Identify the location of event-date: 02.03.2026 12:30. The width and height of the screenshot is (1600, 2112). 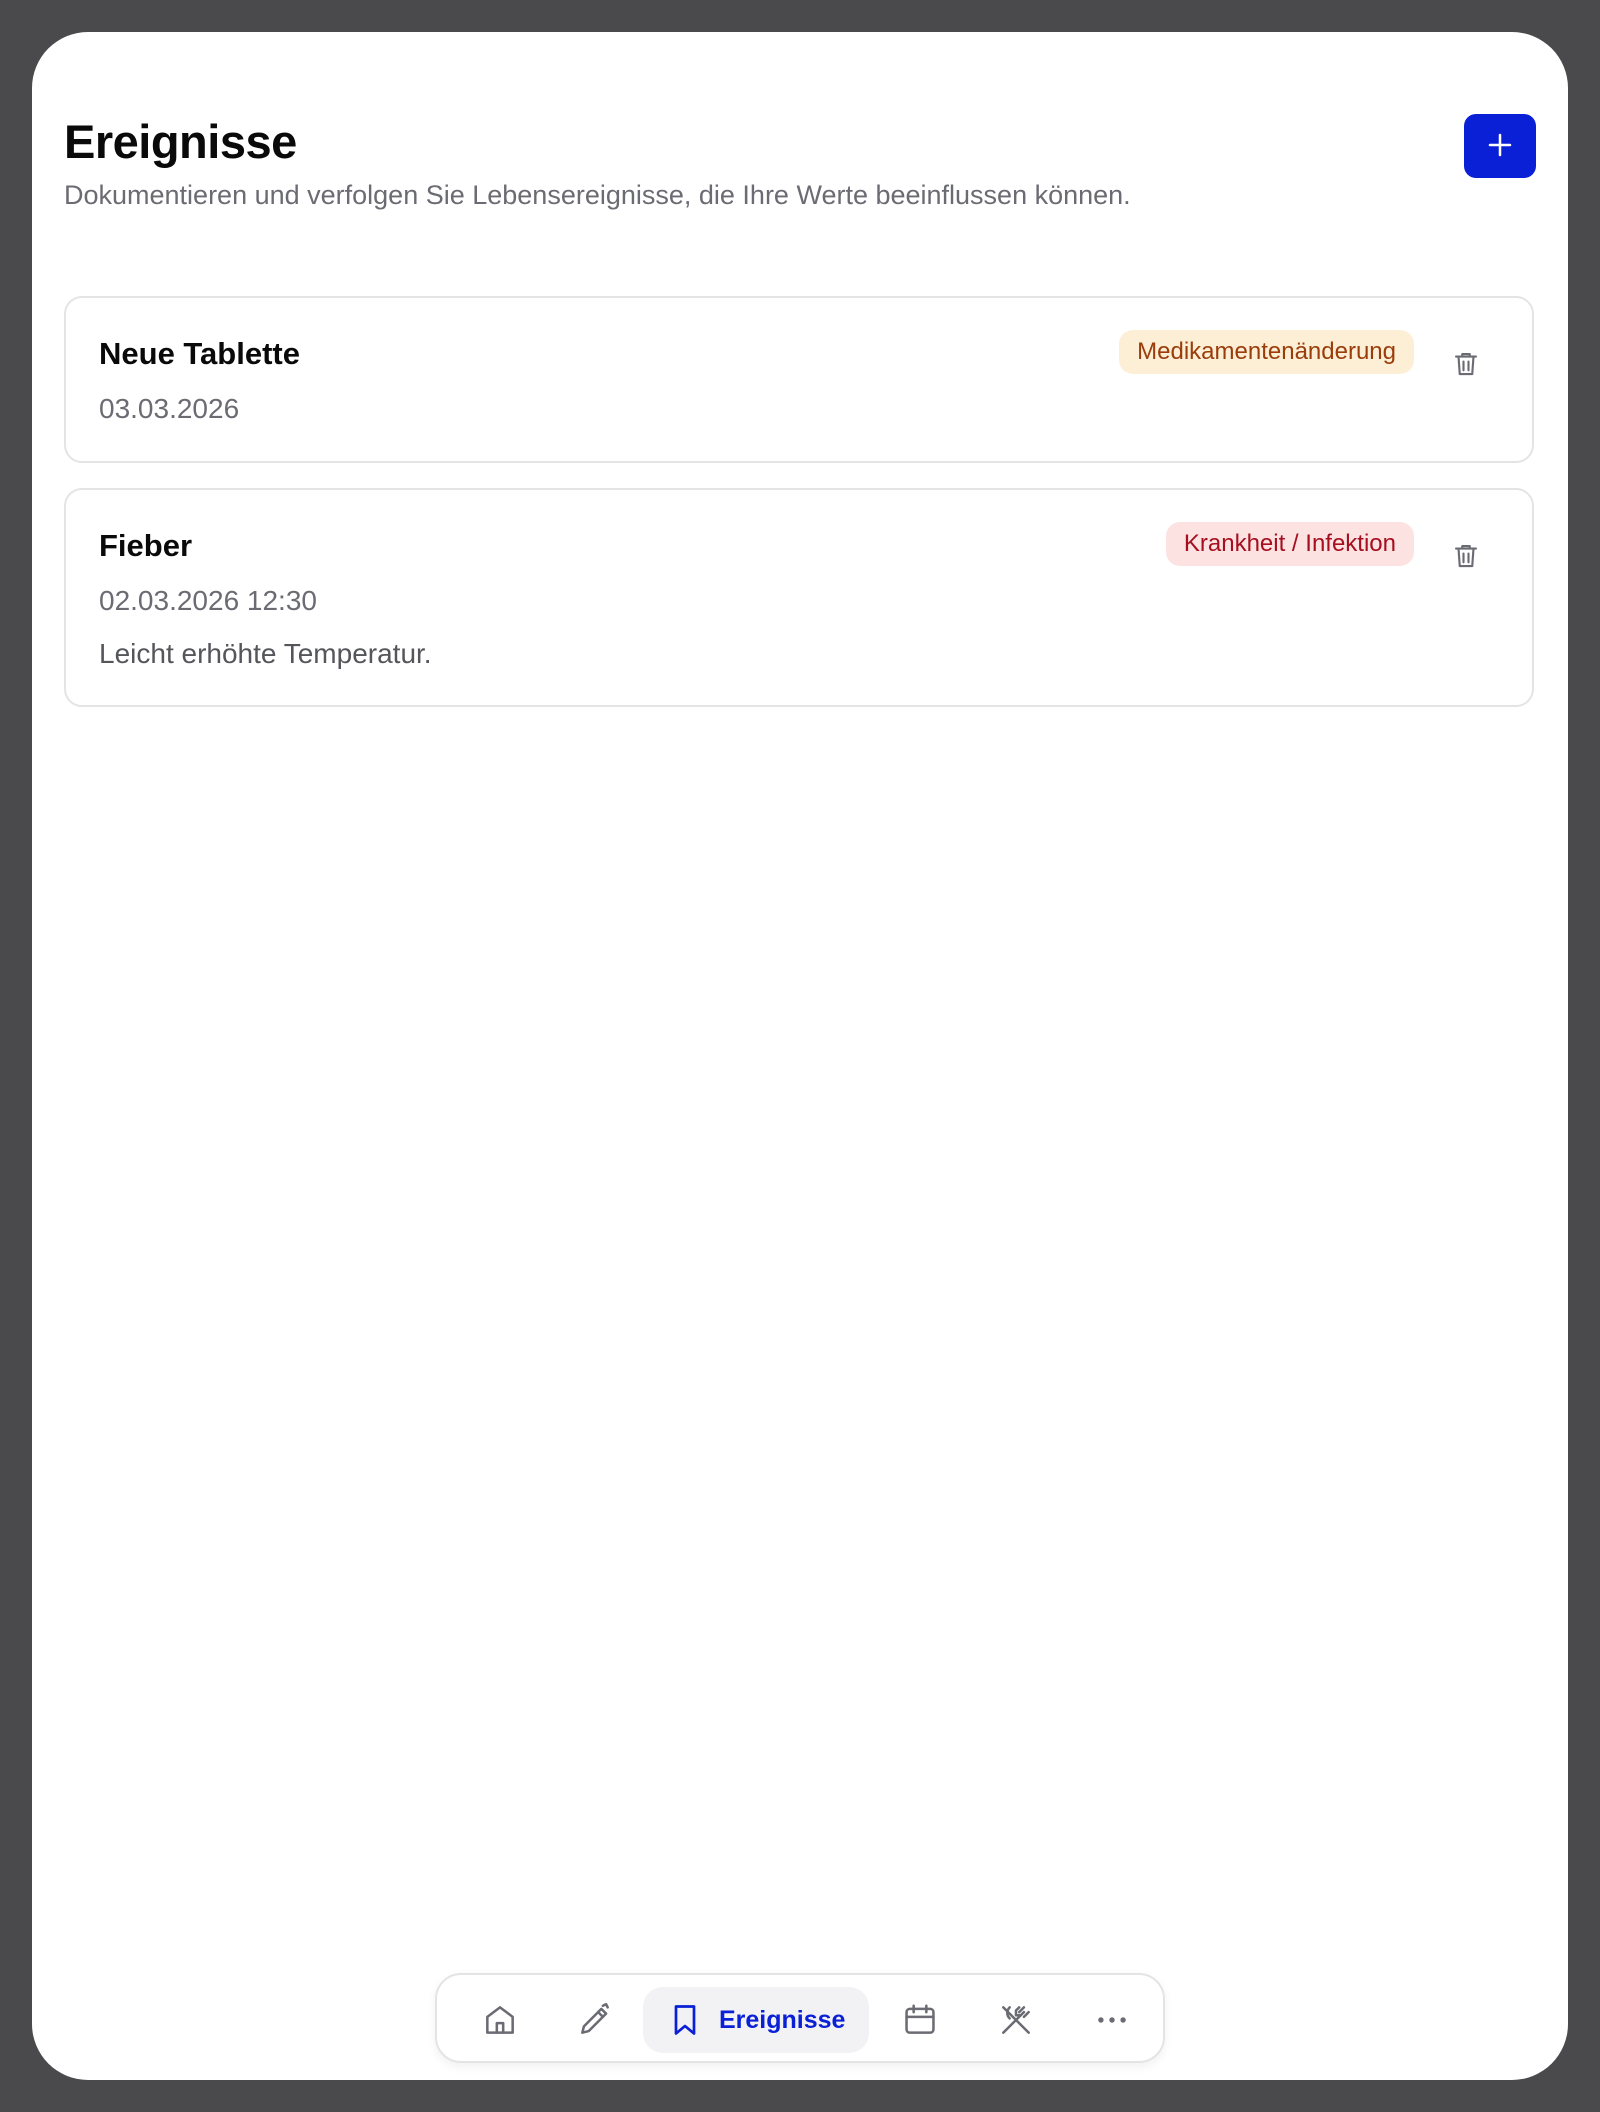
(208, 600).